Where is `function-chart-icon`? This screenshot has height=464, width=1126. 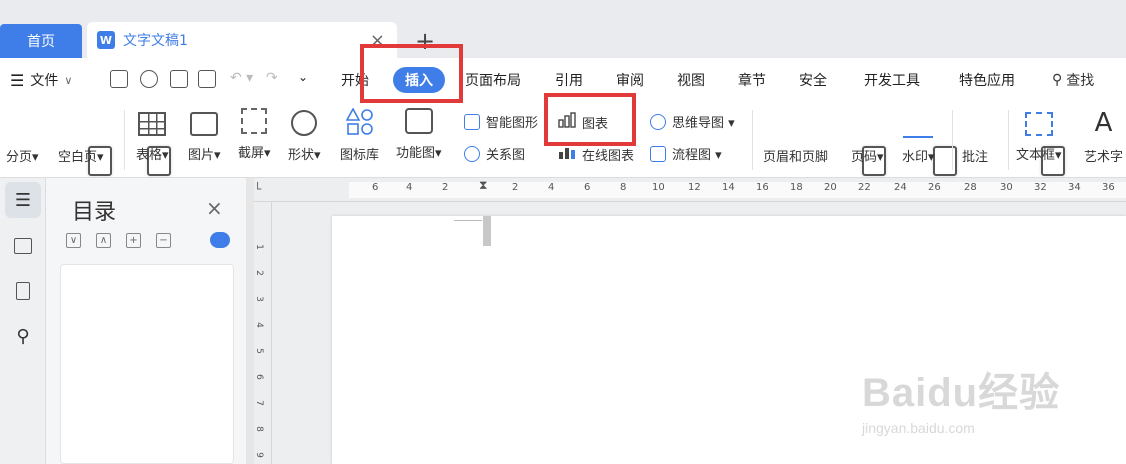 function-chart-icon is located at coordinates (418, 121).